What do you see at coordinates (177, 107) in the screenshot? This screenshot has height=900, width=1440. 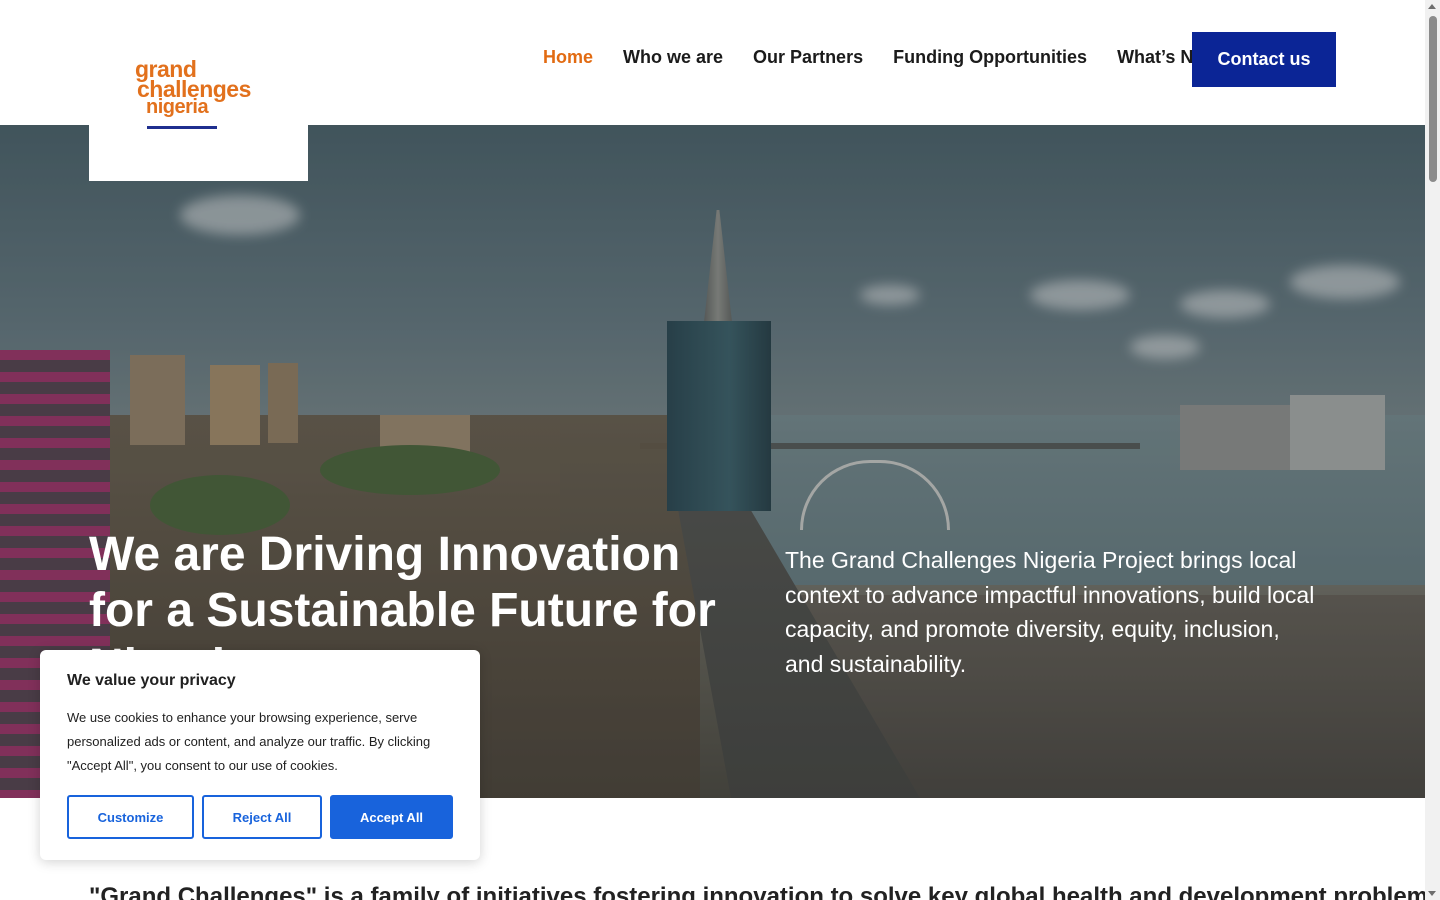 I see `logo-line-nigeria: nigeria` at bounding box center [177, 107].